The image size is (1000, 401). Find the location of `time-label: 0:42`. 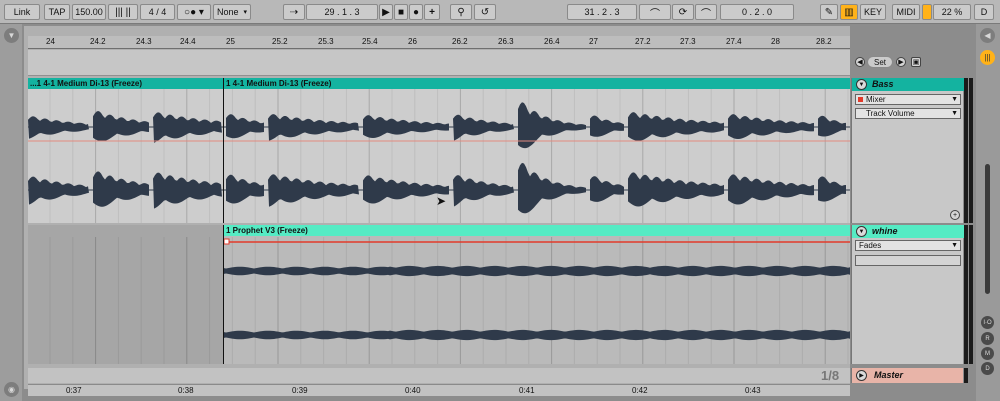

time-label: 0:42 is located at coordinates (640, 390).